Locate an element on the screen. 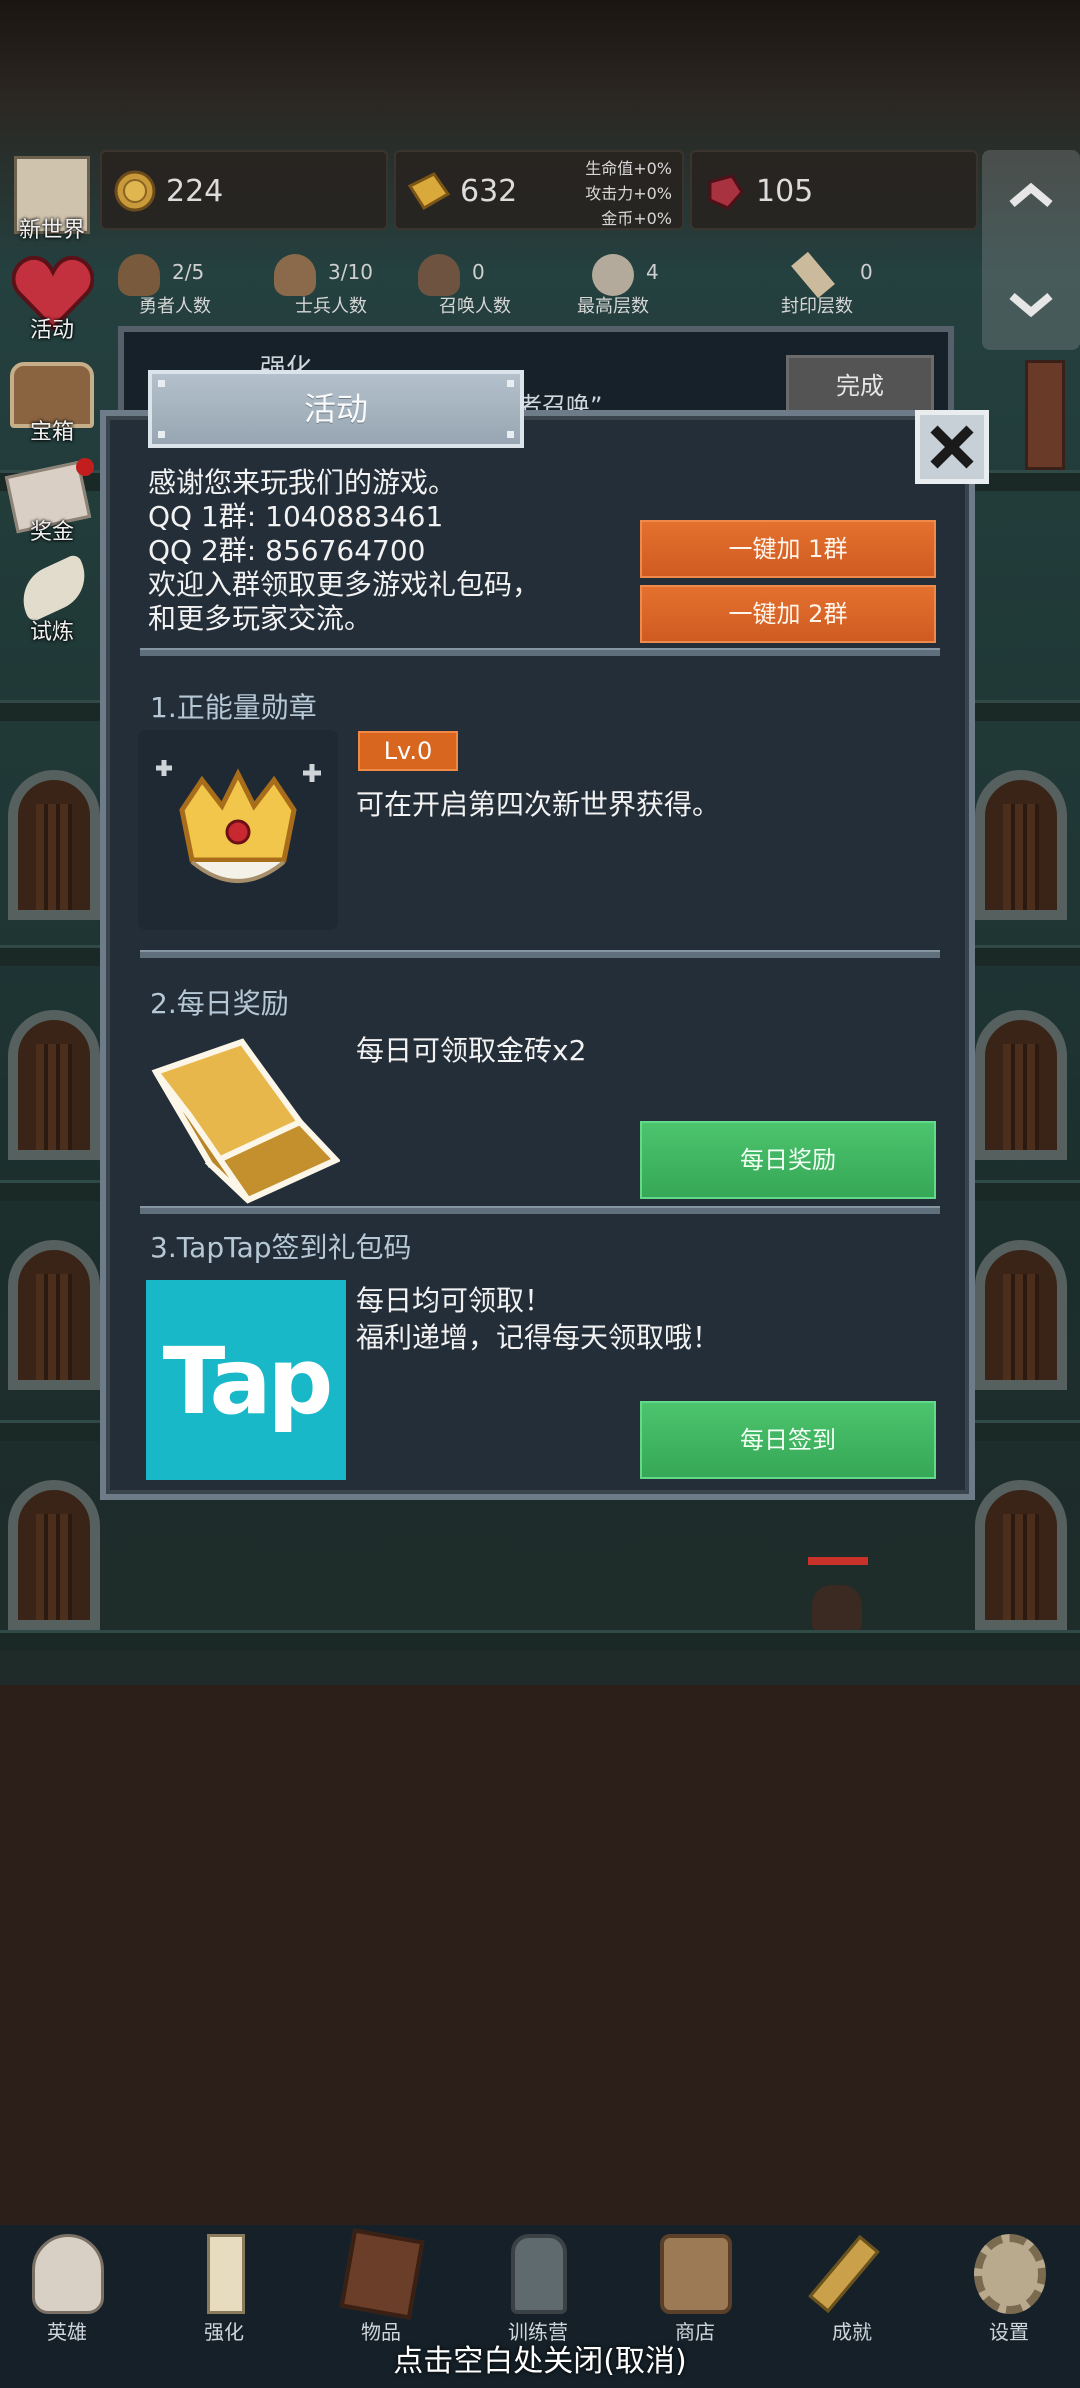 Image resolution: width=1080 pixels, height=2388 pixels. chevron-up-icon is located at coordinates (1031, 195).